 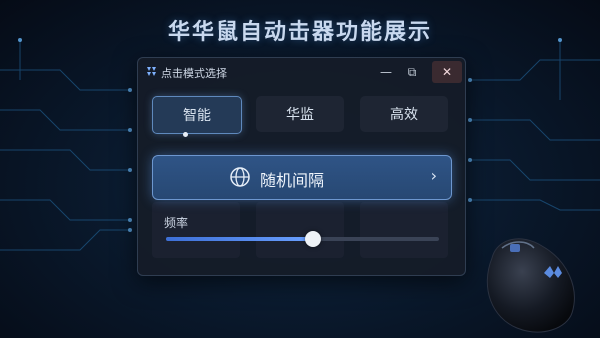 What do you see at coordinates (530, 285) in the screenshot?
I see `gaming-mouse-image` at bounding box center [530, 285].